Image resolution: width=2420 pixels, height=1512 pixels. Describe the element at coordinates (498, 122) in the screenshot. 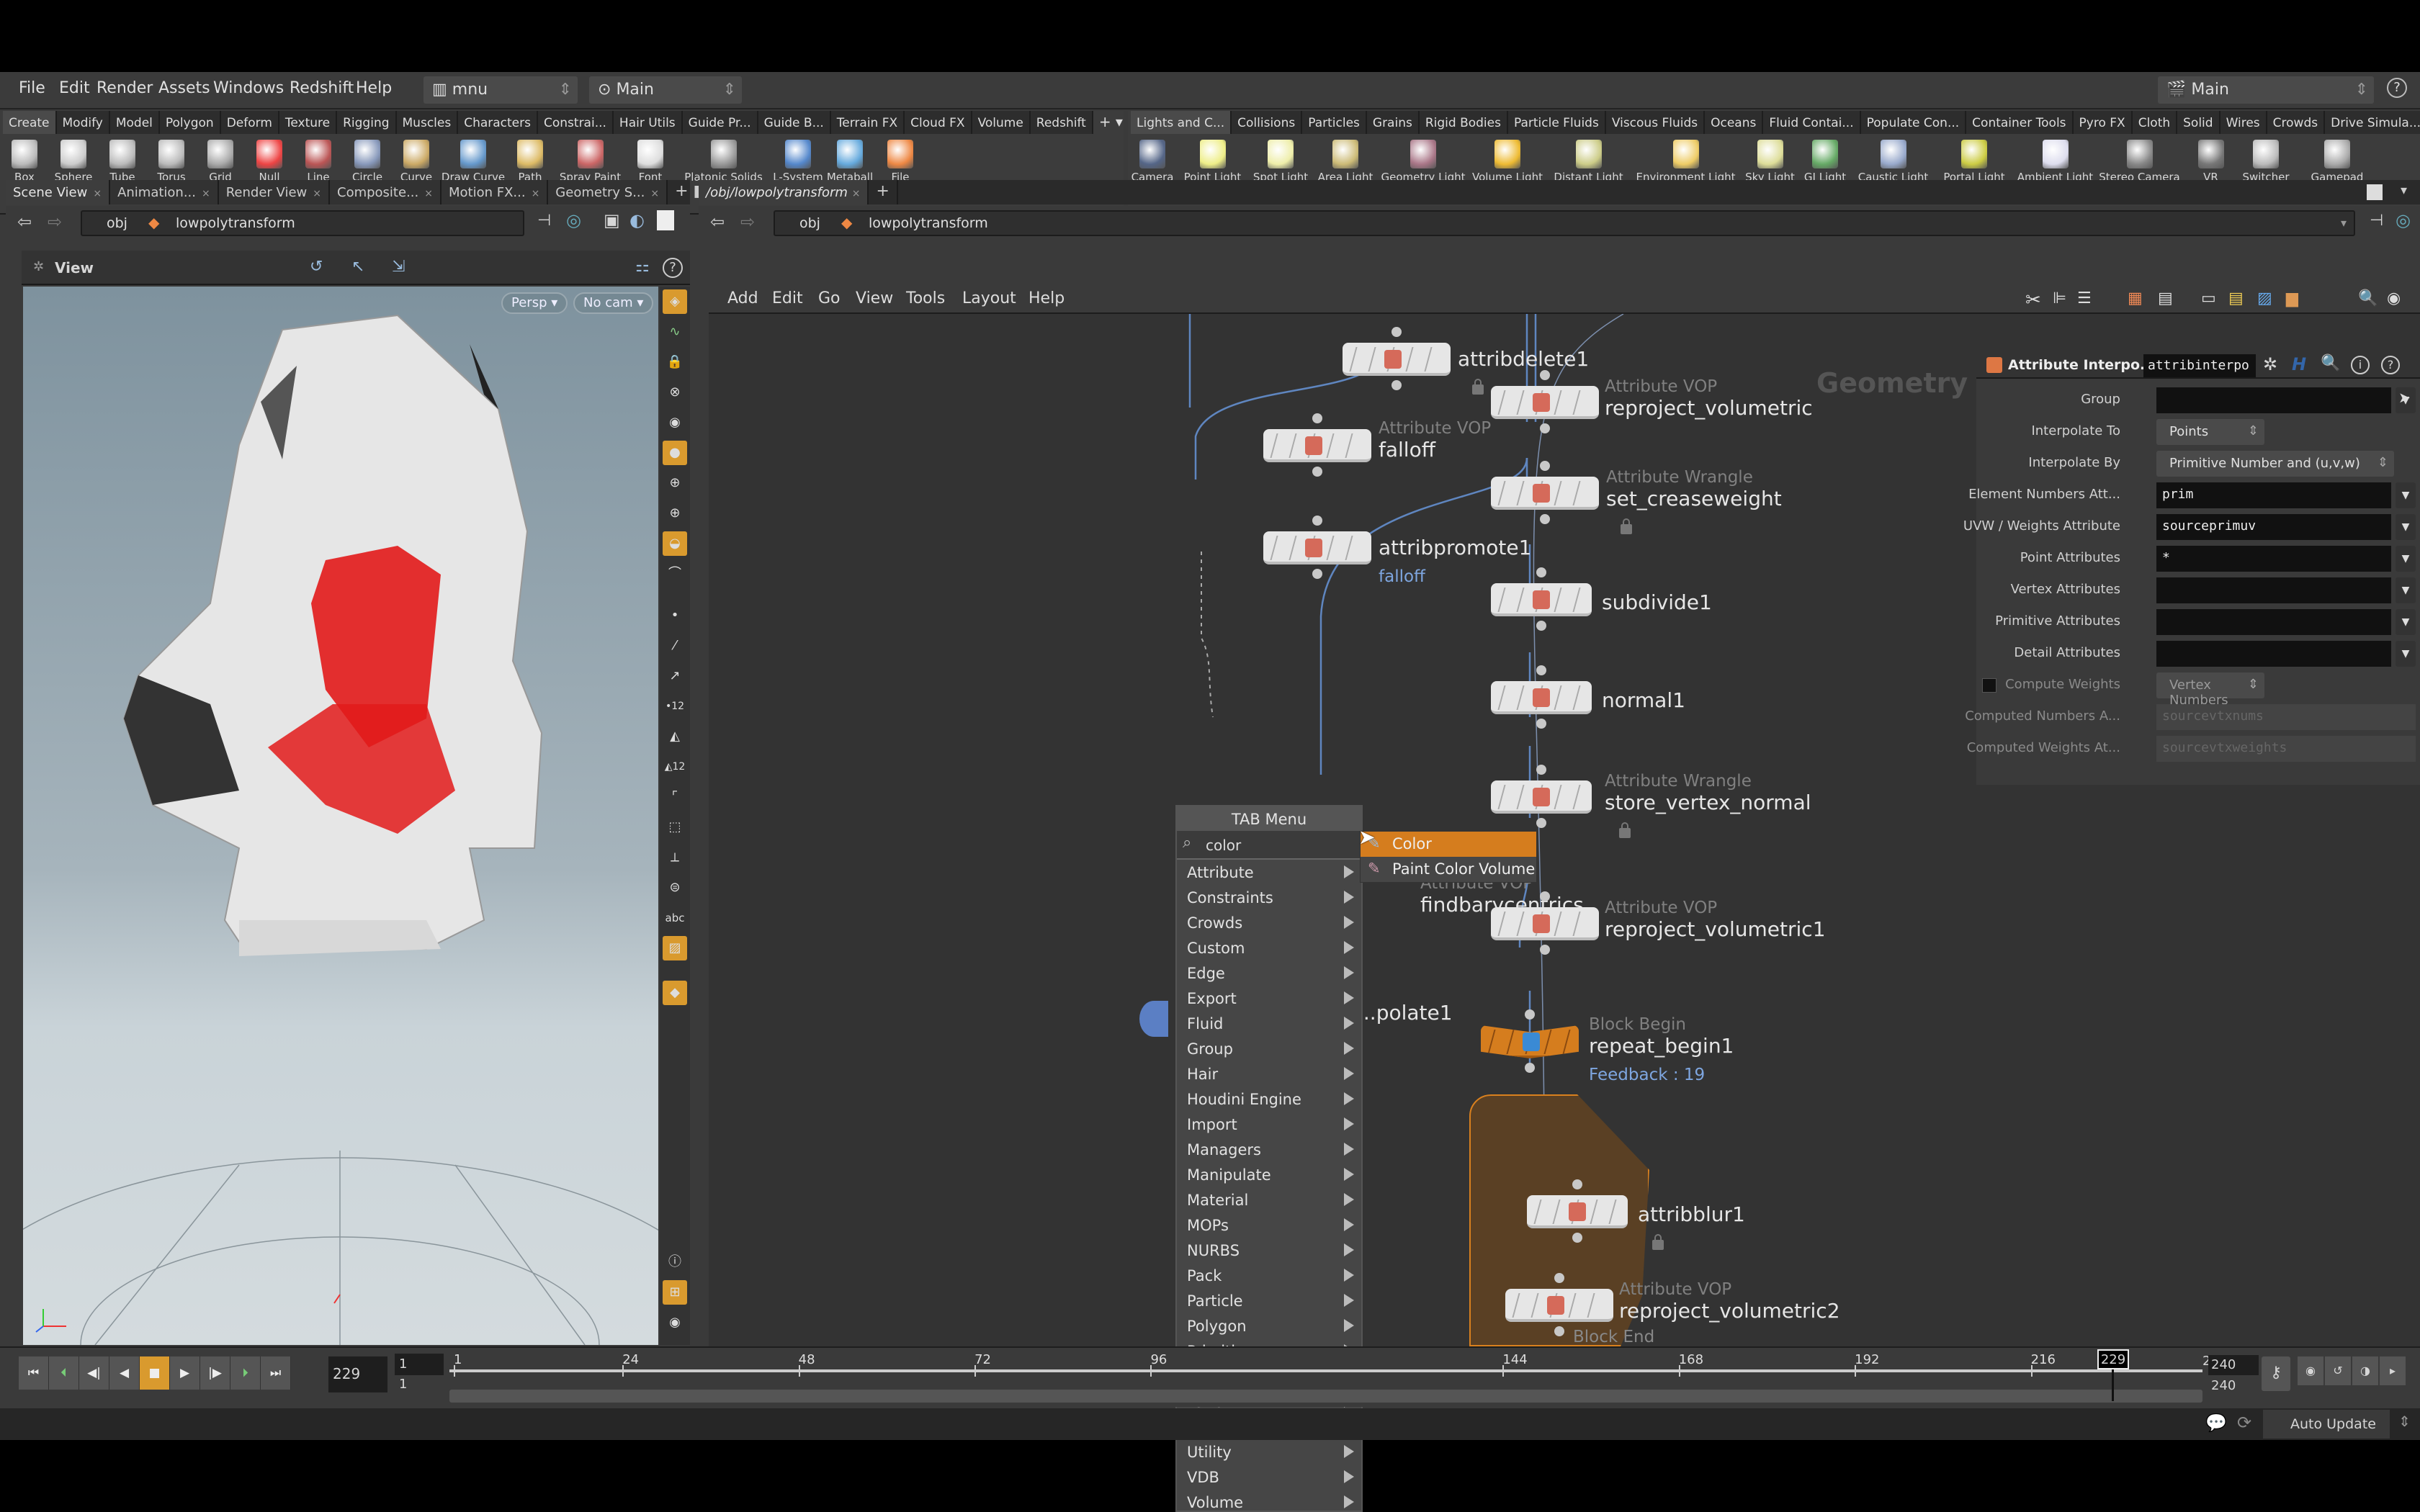

I see `shelf-tab-characters: Characters` at that location.